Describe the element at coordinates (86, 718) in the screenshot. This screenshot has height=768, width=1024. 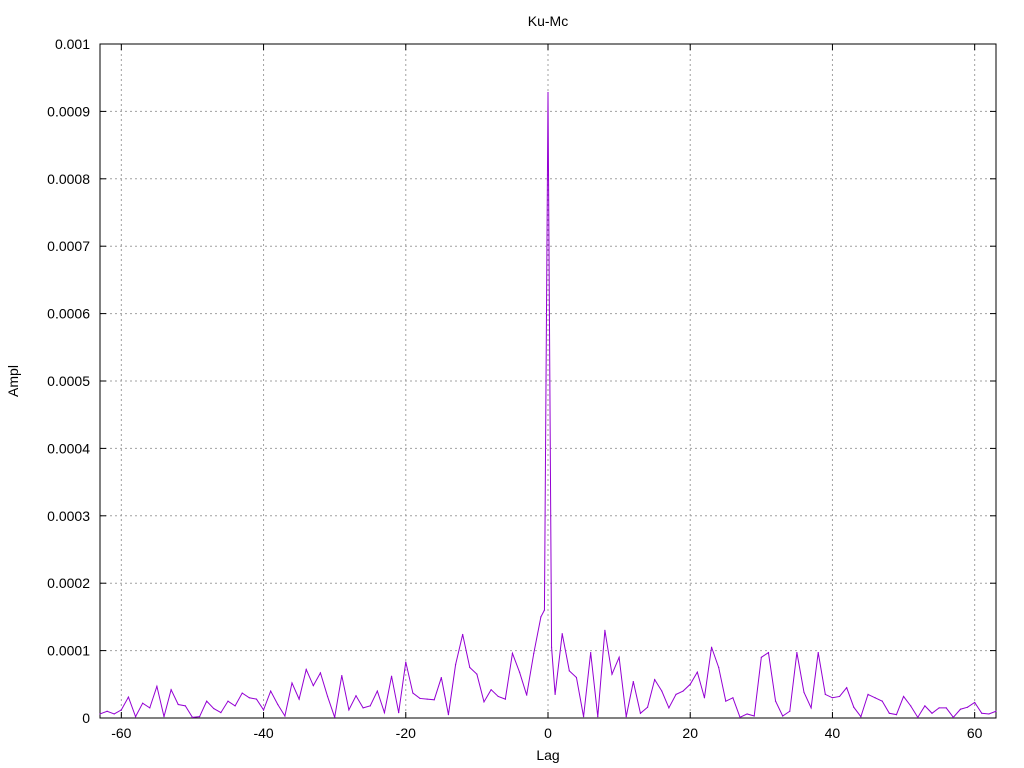
I see `y-tick-label: 0` at that location.